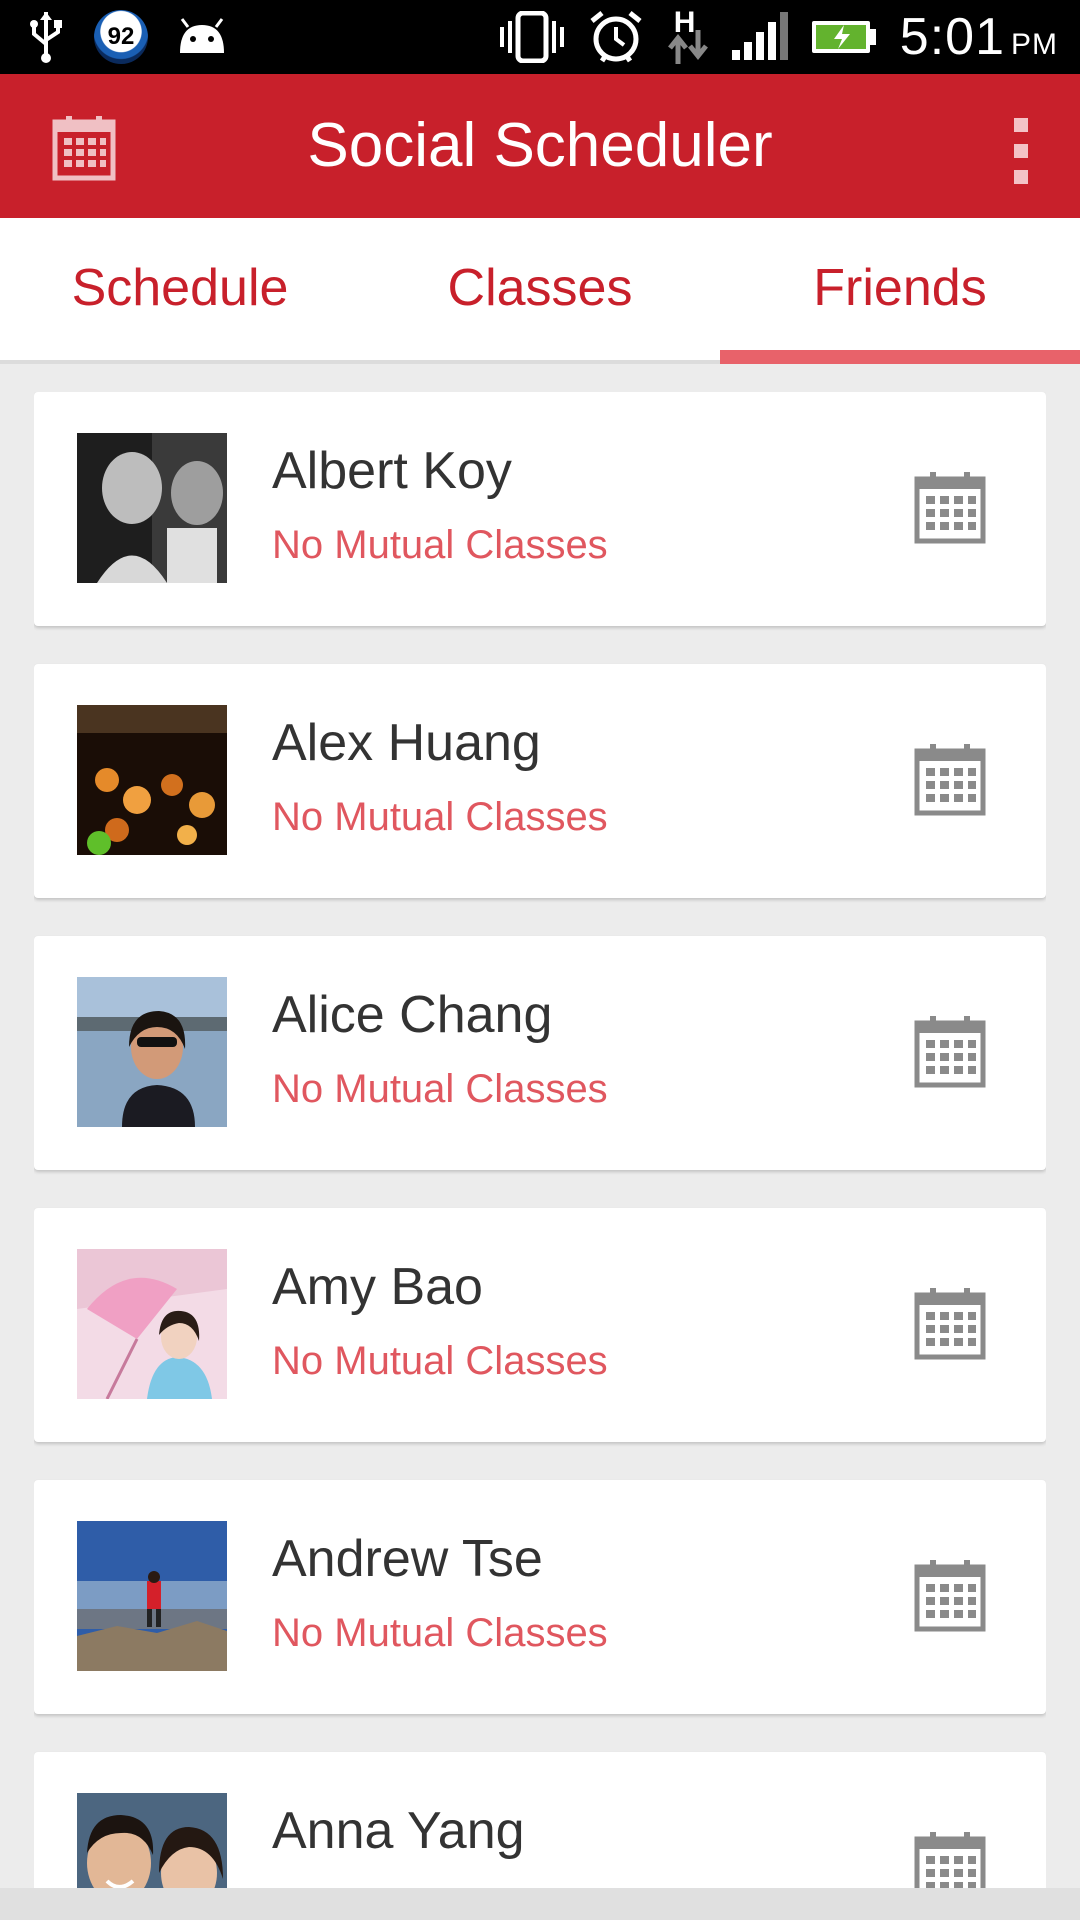  What do you see at coordinates (688, 37) in the screenshot?
I see `network-type-indicator: H` at bounding box center [688, 37].